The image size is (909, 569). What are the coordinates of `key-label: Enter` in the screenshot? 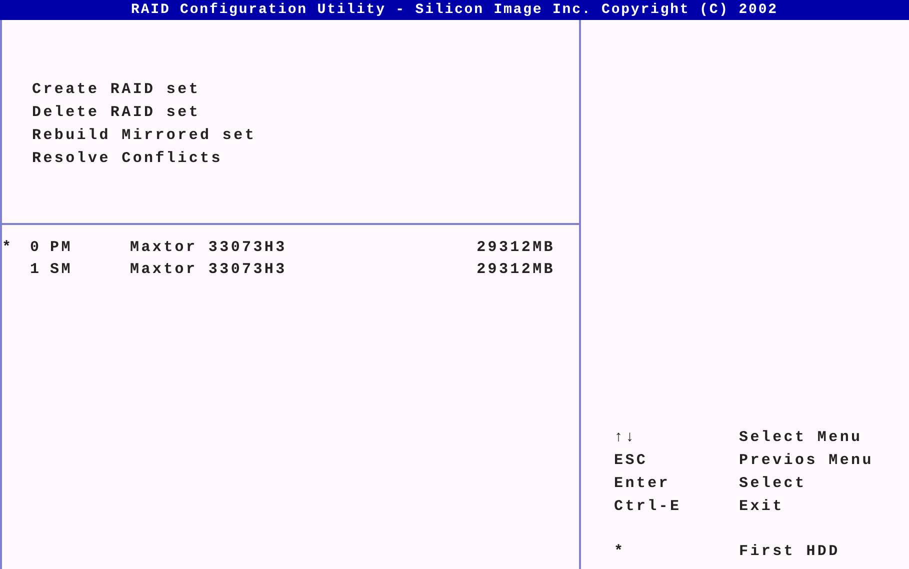 It's located at (643, 484).